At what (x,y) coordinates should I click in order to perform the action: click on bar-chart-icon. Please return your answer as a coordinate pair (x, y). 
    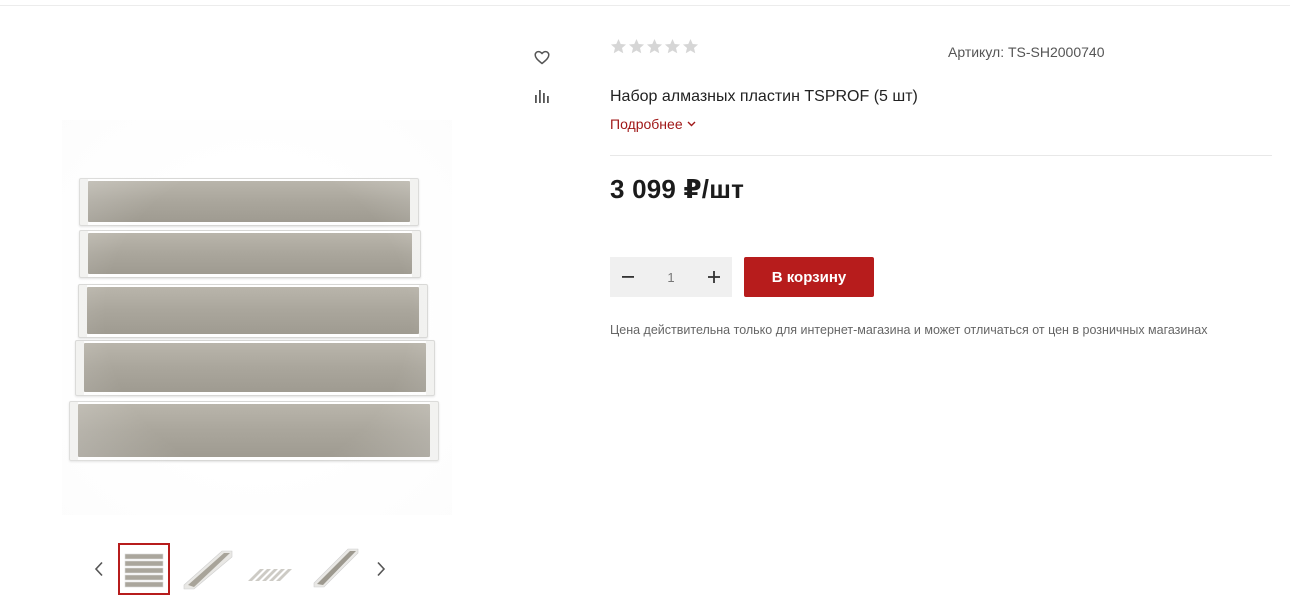
    Looking at the image, I should click on (542, 96).